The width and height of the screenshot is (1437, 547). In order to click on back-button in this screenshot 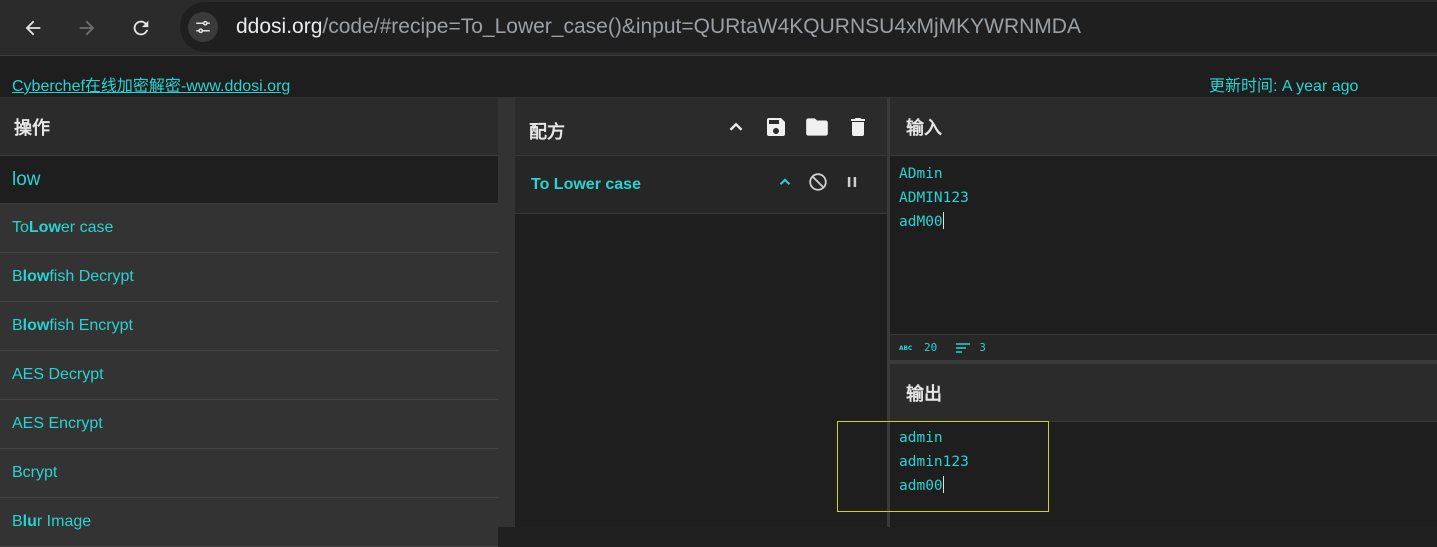, I will do `click(33, 28)`.